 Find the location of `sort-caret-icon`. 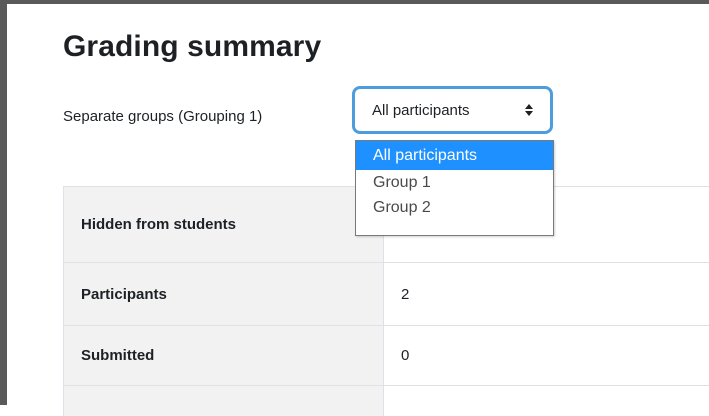

sort-caret-icon is located at coordinates (529, 110).